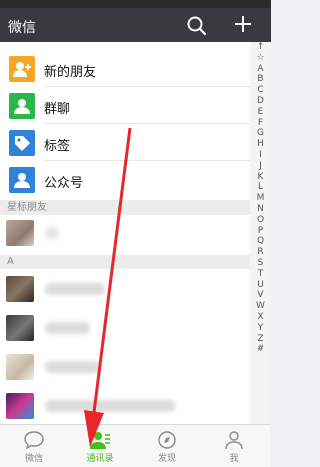  What do you see at coordinates (260, 306) in the screenshot?
I see `index-letter: W` at bounding box center [260, 306].